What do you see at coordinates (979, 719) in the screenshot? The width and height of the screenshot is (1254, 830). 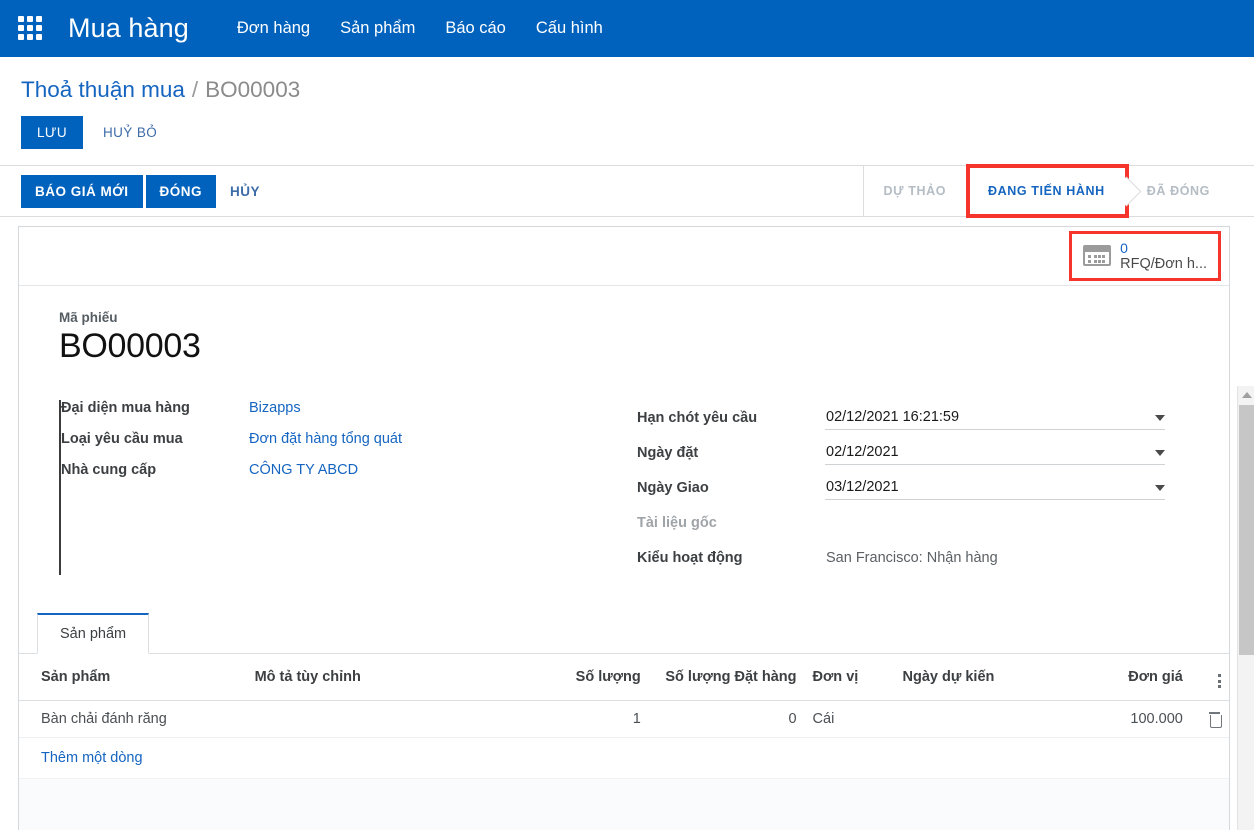 I see `cell-expected-date` at bounding box center [979, 719].